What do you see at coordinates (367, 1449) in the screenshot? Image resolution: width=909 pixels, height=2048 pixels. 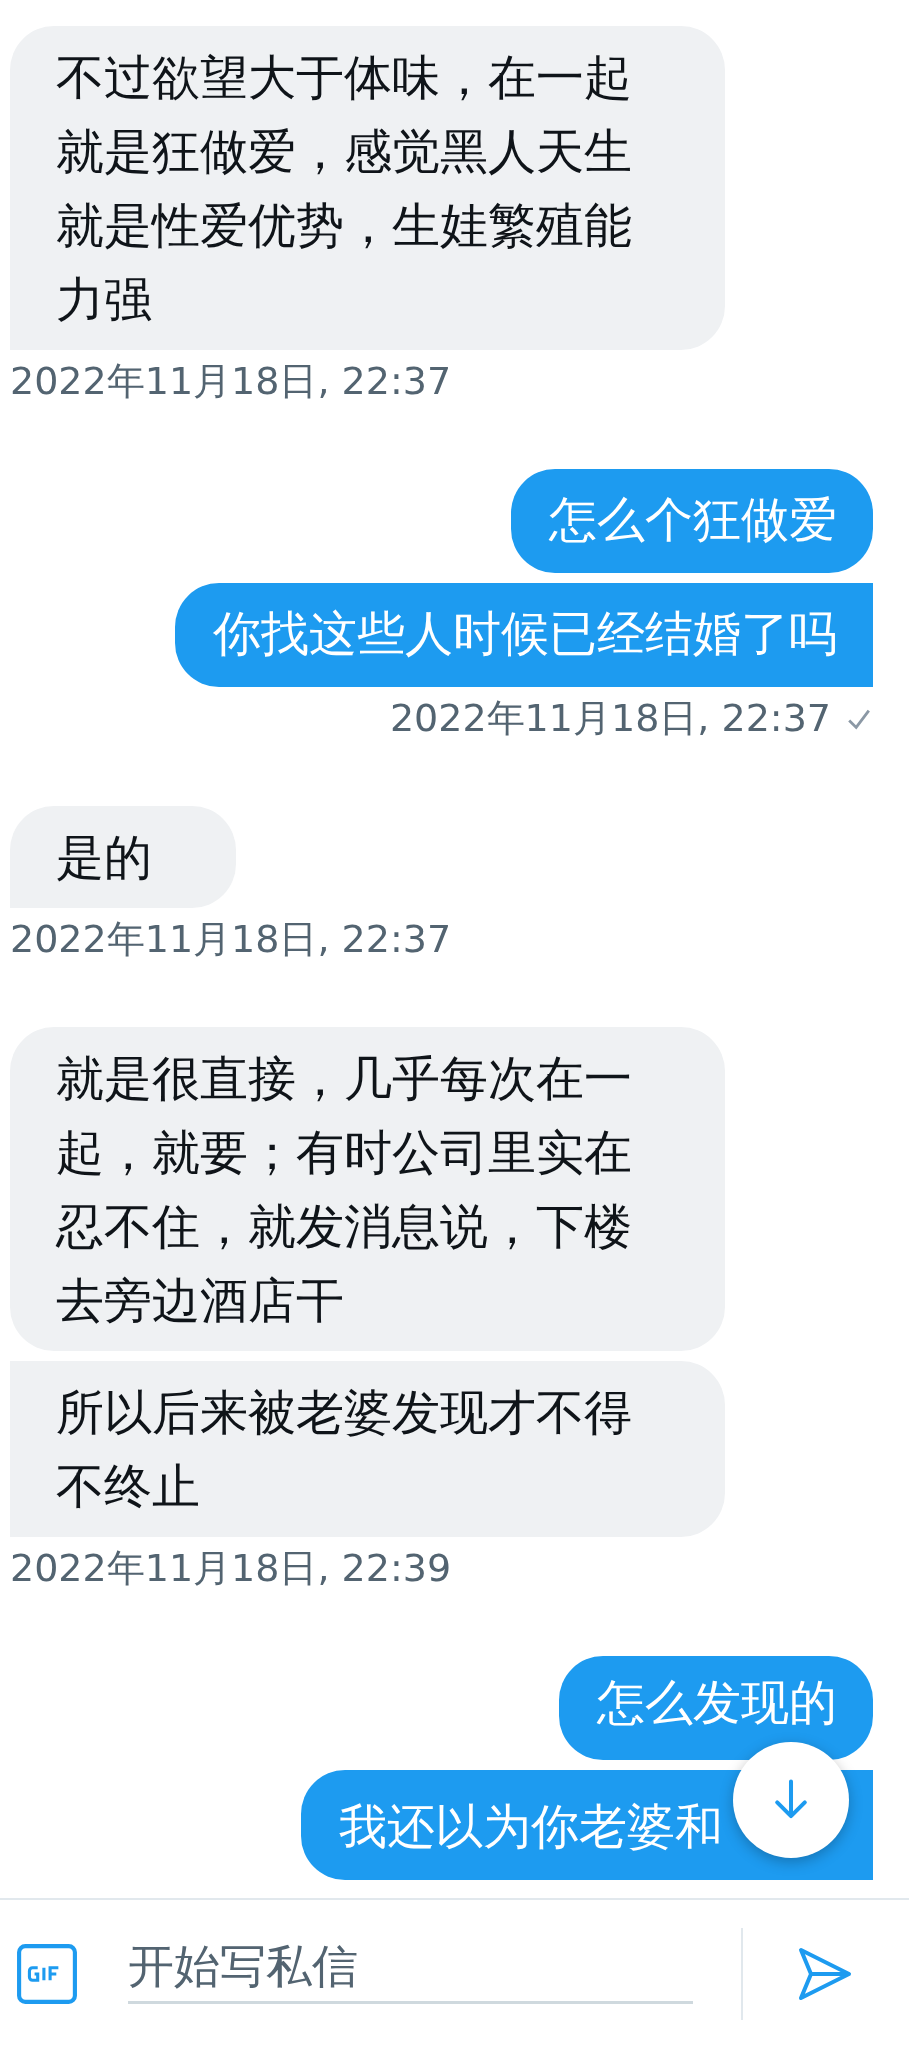 I see `message-bubble: 所以后来被老婆发现才不得不终止` at bounding box center [367, 1449].